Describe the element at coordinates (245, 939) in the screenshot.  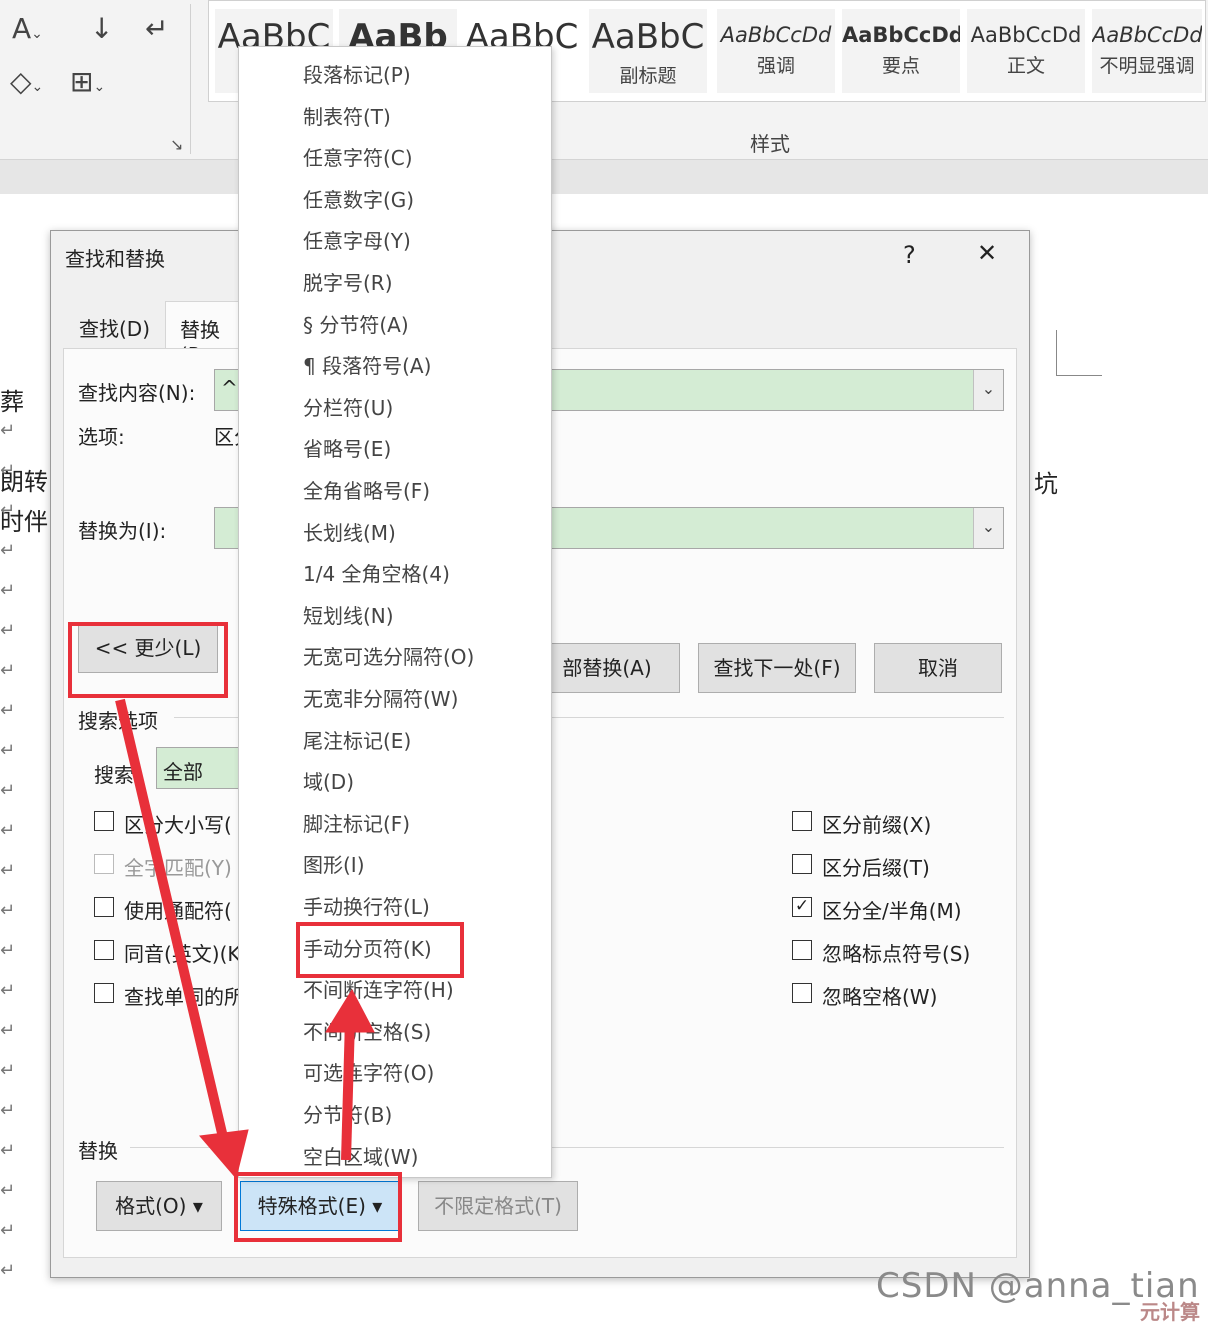
I see `annotation-arrows` at that location.